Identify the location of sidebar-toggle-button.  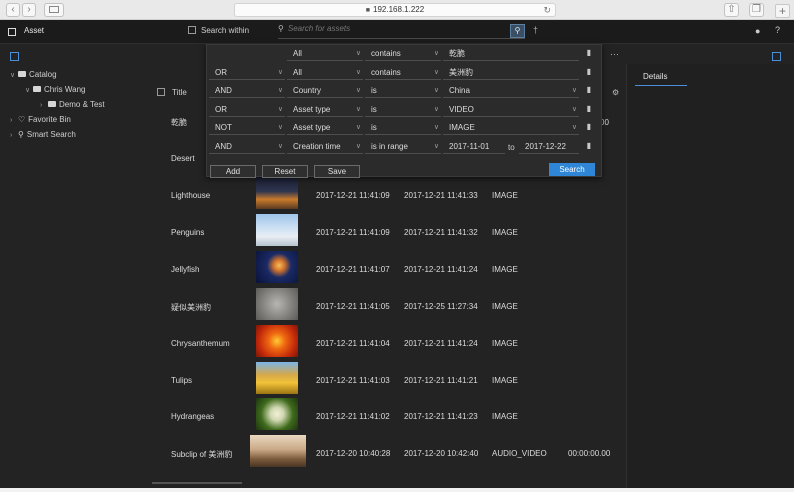
(54, 10).